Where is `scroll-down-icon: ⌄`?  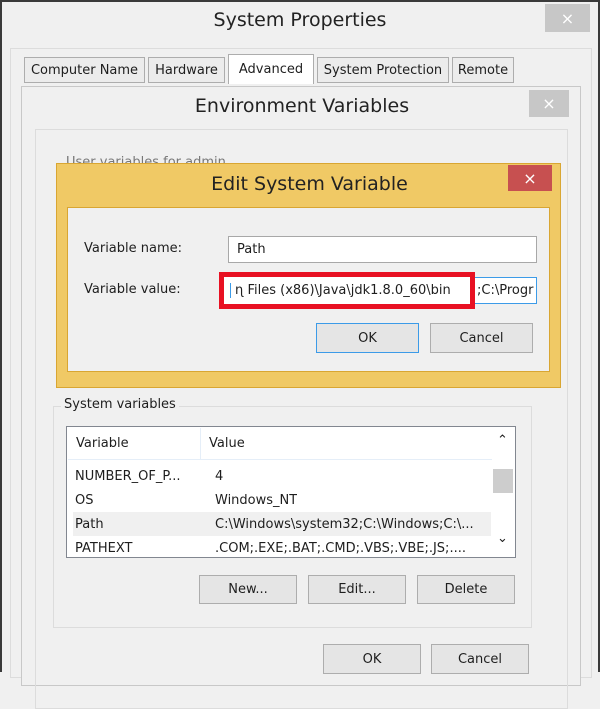
scroll-down-icon: ⌄ is located at coordinates (502, 538).